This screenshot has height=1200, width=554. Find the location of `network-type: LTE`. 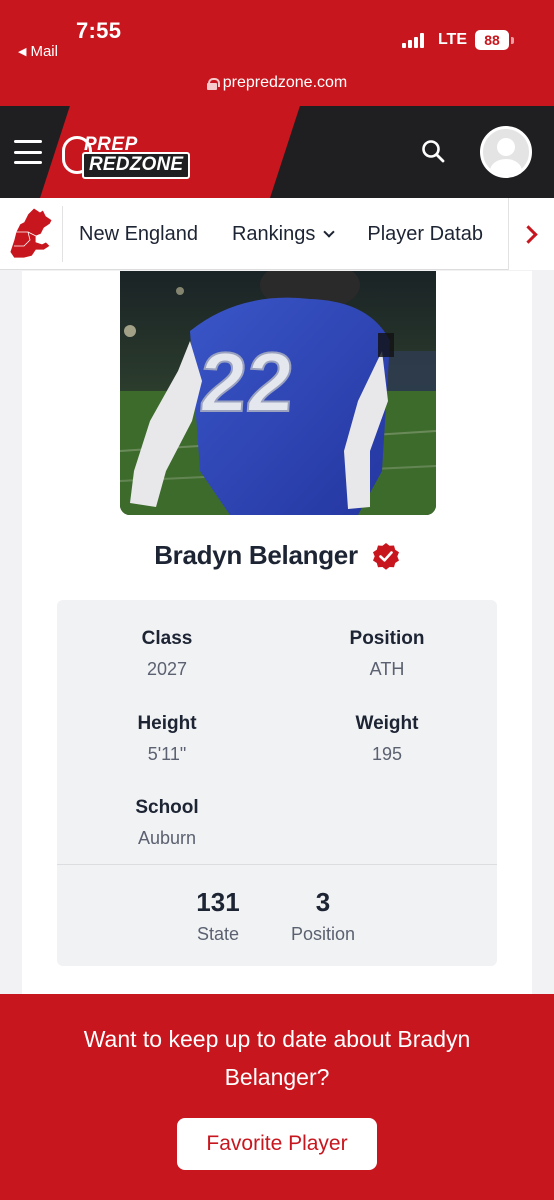

network-type: LTE is located at coordinates (452, 39).